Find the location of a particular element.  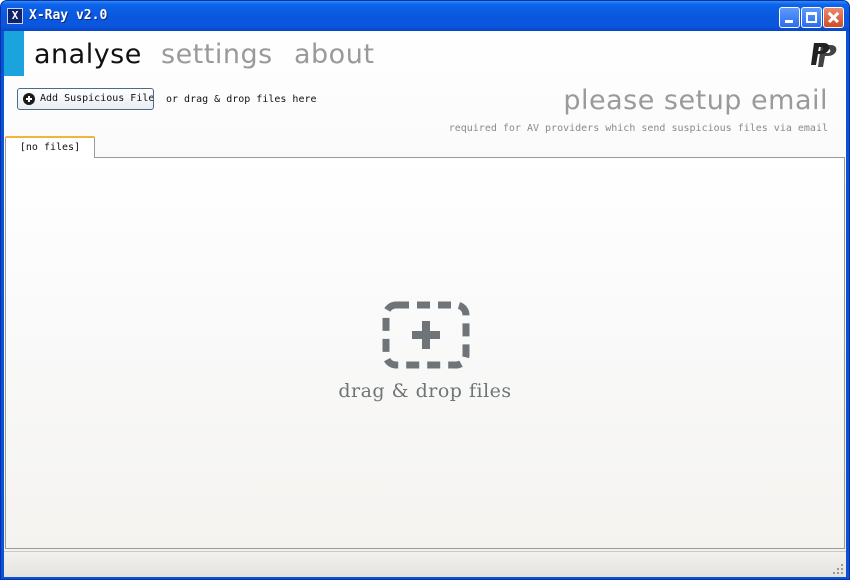

minimize-icon is located at coordinates (789, 21).